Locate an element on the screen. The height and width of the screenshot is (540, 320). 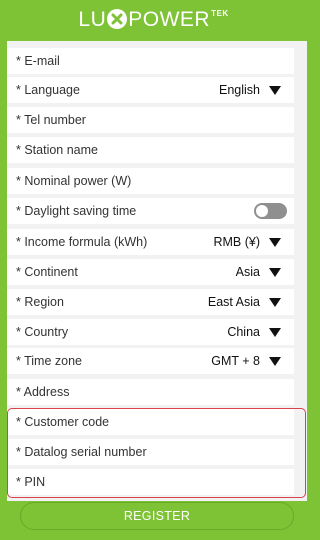
language-select: * Language English is located at coordinates (150, 90).